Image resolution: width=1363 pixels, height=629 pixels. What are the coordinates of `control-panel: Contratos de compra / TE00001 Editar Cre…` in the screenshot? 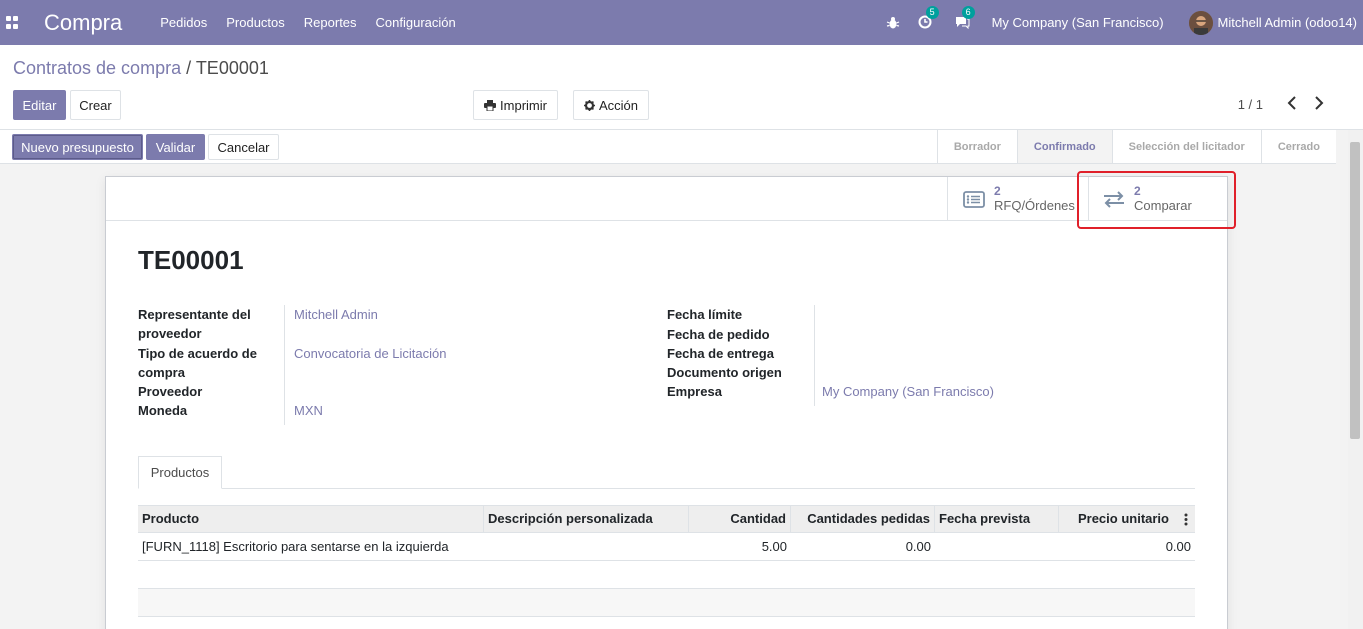 It's located at (681, 87).